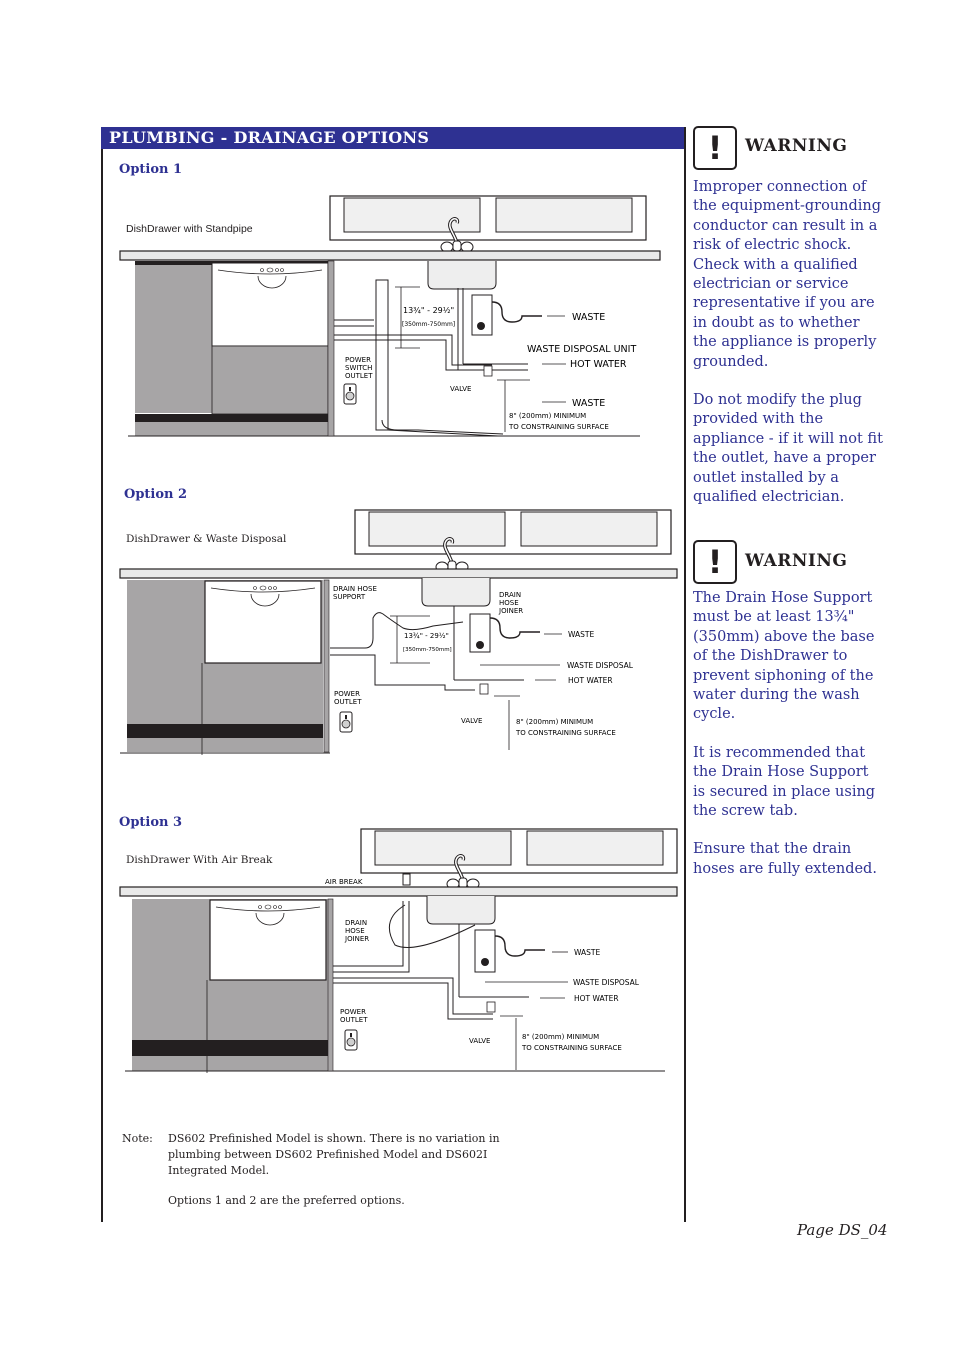 The height and width of the screenshot is (1351, 954). Describe the element at coordinates (344, 882) in the screenshot. I see `diagram-label: AIR BREAK` at that location.